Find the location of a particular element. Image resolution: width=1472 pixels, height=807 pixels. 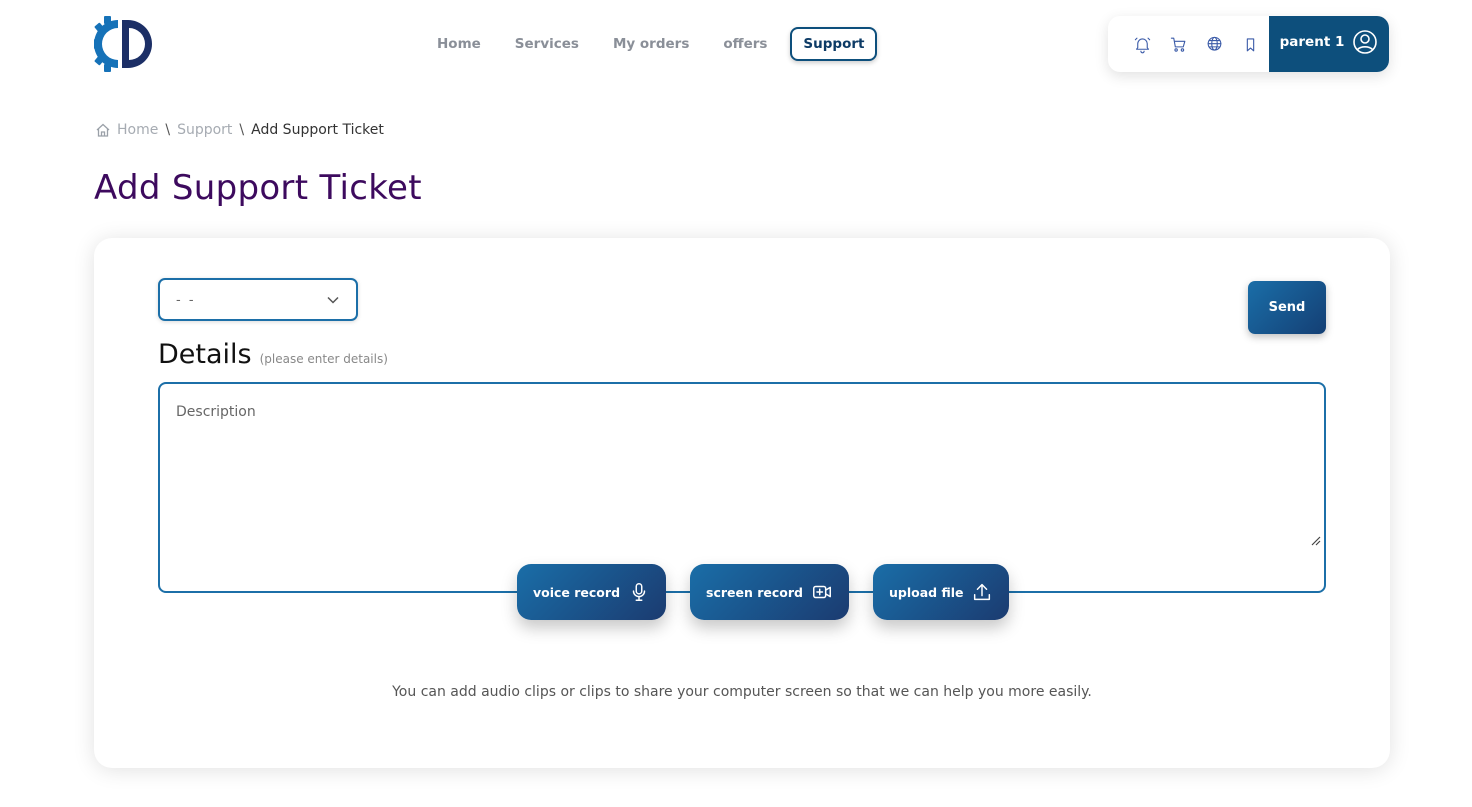

user-avatar-icon is located at coordinates (1365, 42).